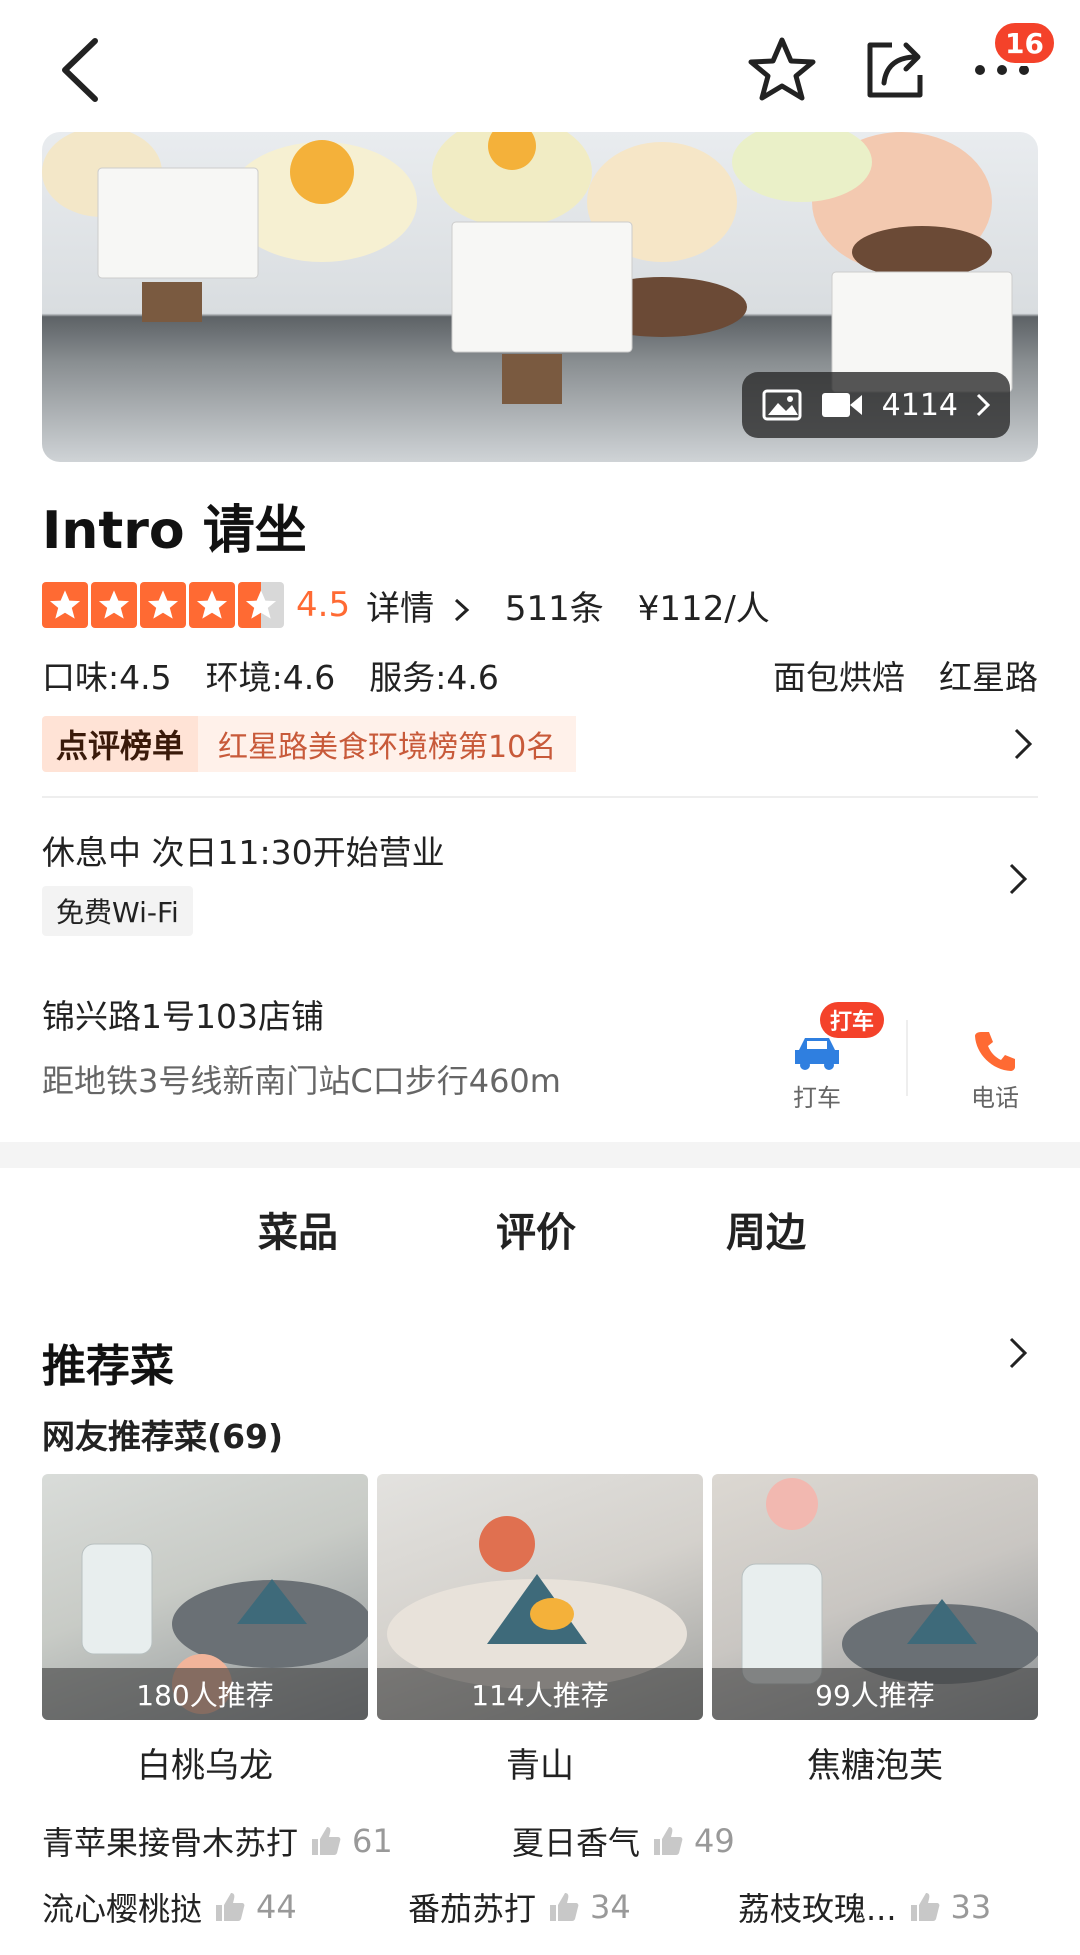 This screenshot has width=1080, height=1955. What do you see at coordinates (117, 911) in the screenshot?
I see `wifi-tag: 免费Wi-Fi` at bounding box center [117, 911].